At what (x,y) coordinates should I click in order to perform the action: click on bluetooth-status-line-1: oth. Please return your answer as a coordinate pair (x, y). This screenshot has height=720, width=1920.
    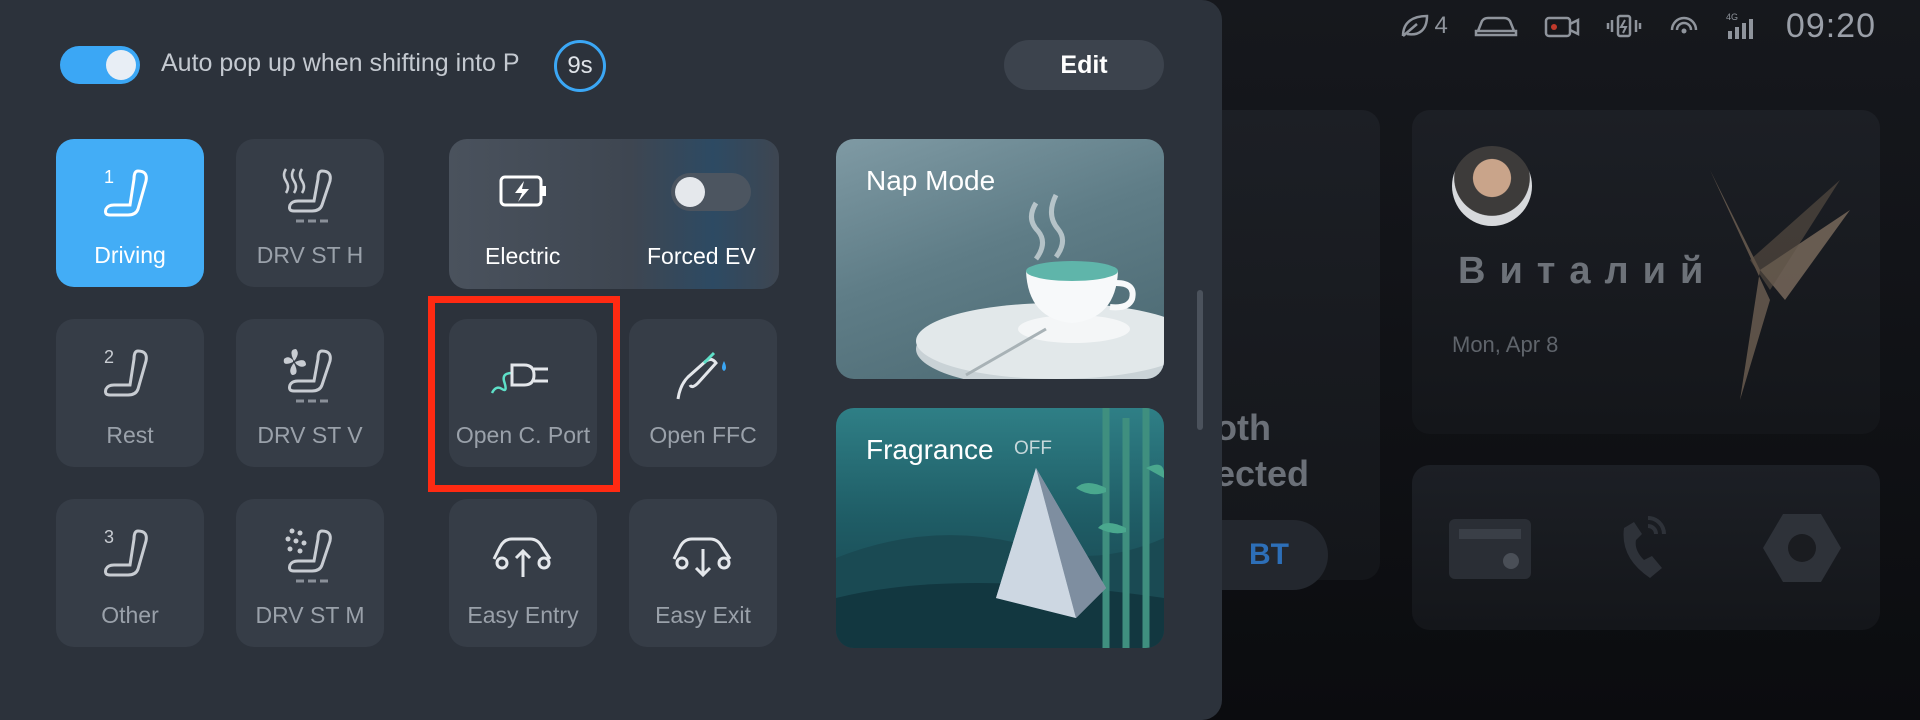
    Looking at the image, I should click on (1243, 427).